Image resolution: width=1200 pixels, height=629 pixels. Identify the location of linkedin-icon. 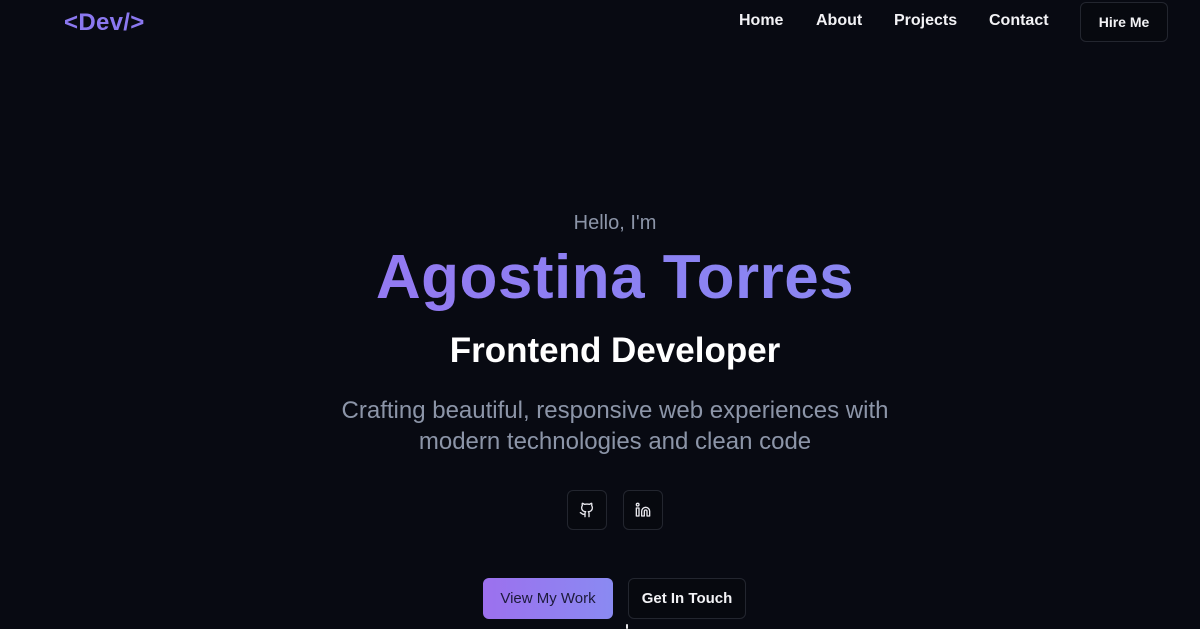
(643, 509).